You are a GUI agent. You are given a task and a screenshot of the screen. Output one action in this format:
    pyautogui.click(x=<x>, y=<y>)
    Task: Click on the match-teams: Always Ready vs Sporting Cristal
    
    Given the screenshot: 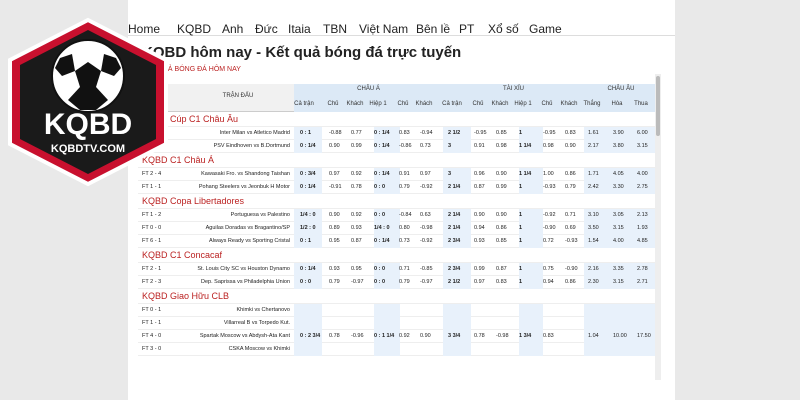 What is the action you would take?
    pyautogui.click(x=235, y=241)
    